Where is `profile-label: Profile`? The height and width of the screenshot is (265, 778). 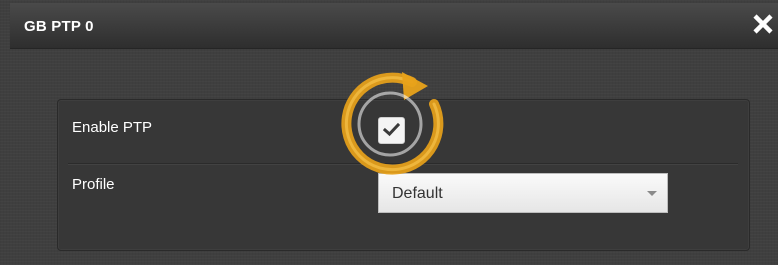
profile-label: Profile is located at coordinates (93, 184).